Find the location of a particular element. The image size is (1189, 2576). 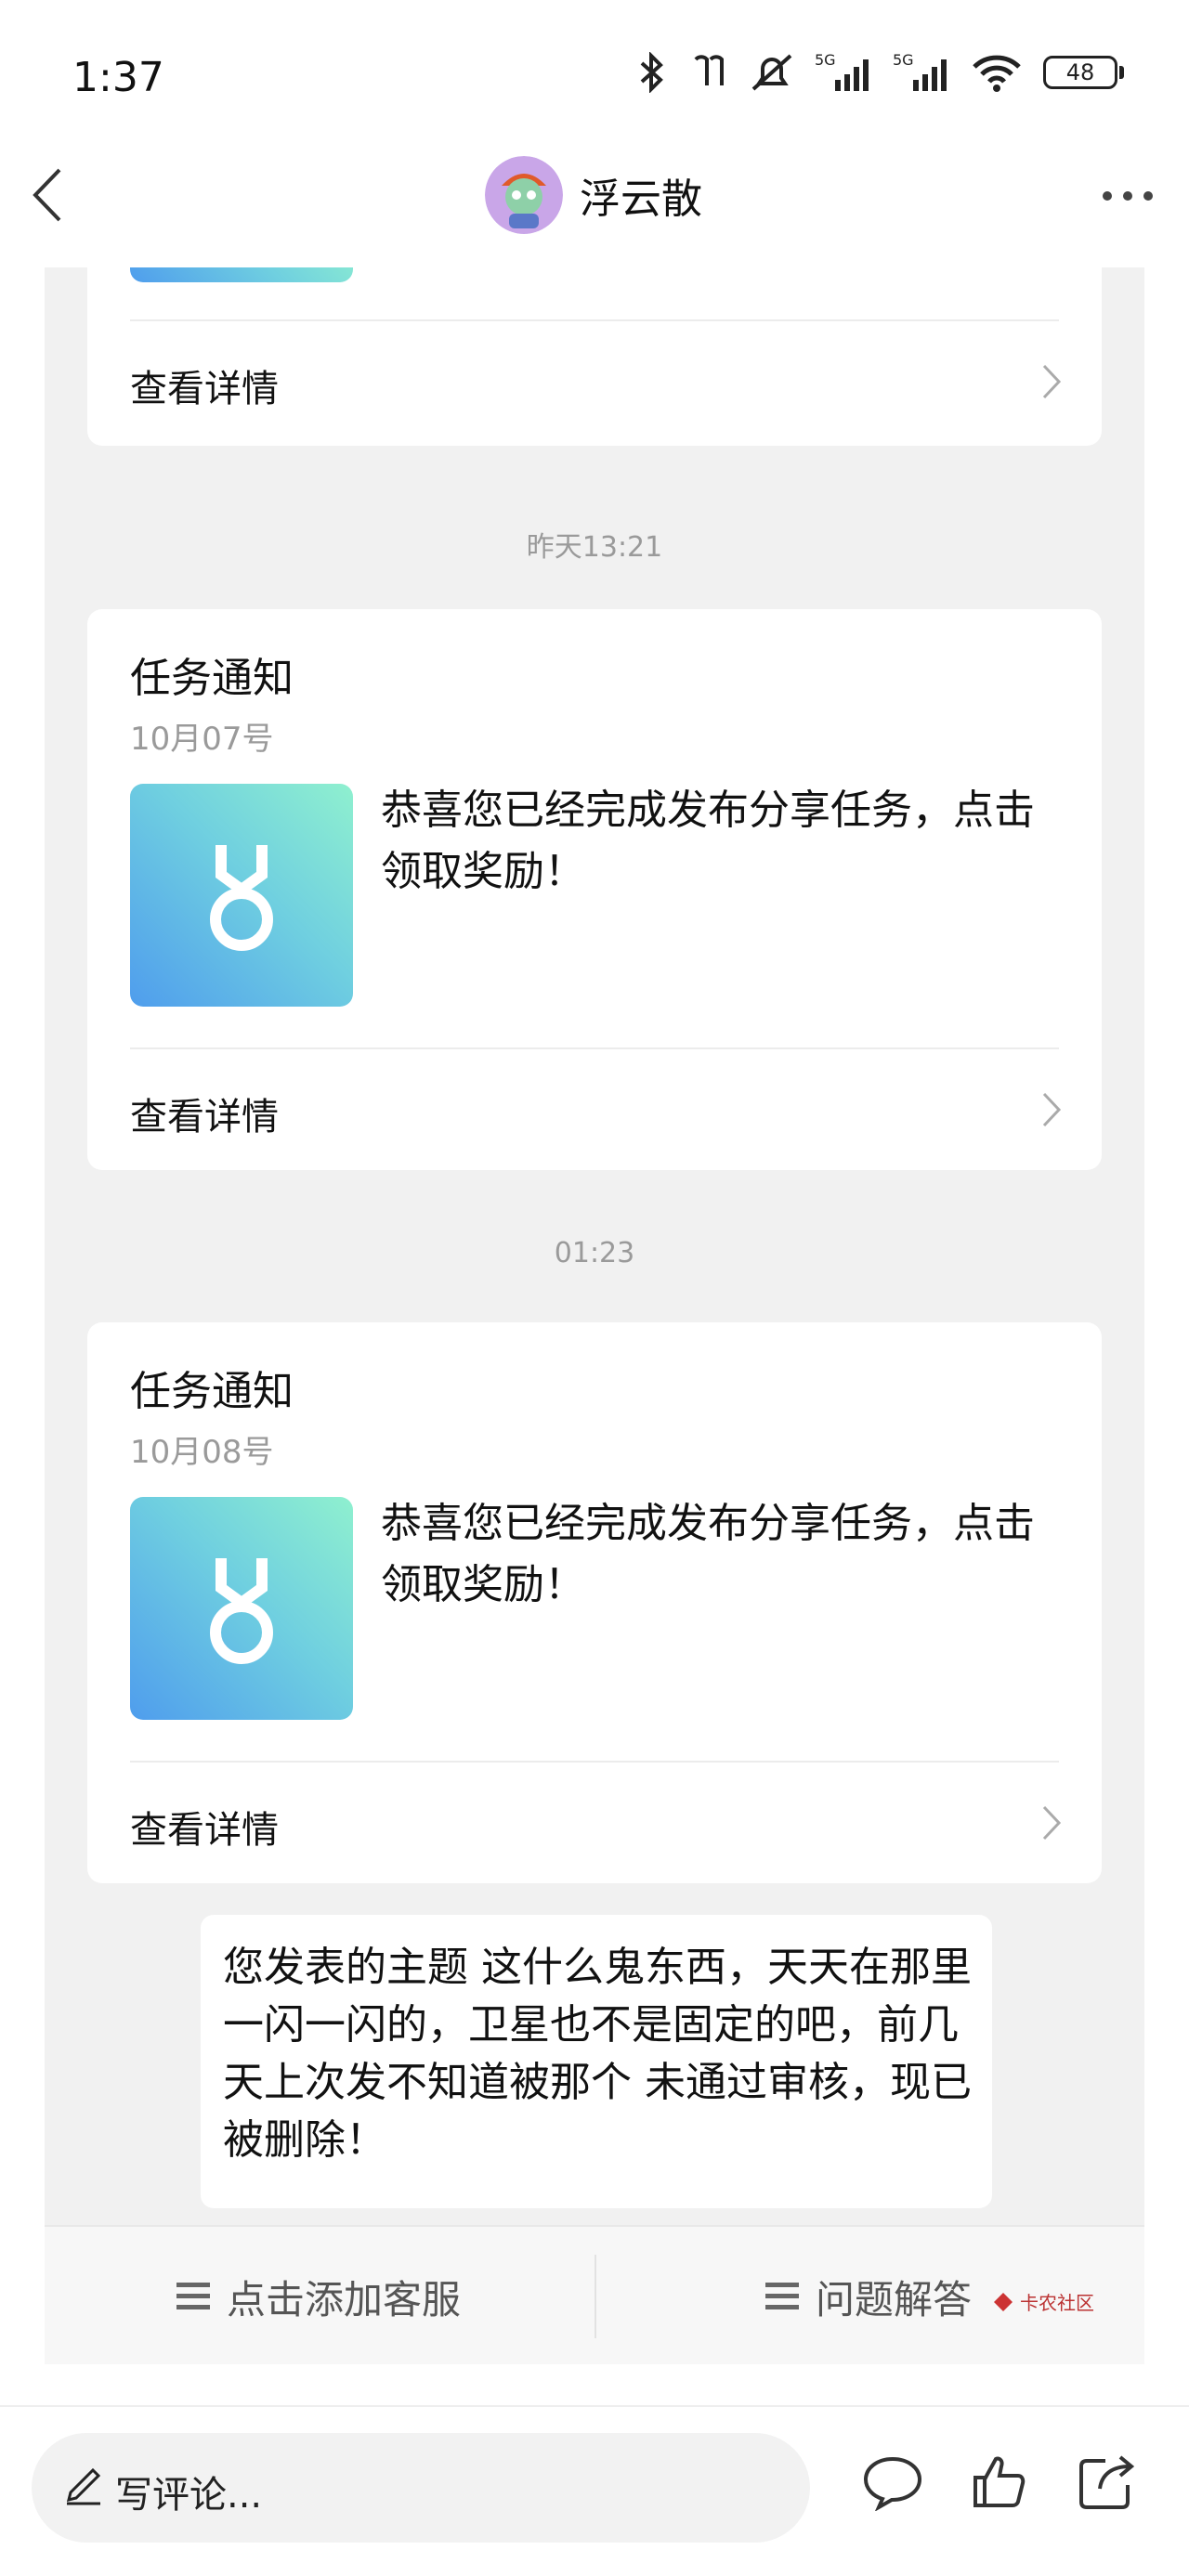

bluetooth-icon is located at coordinates (651, 72).